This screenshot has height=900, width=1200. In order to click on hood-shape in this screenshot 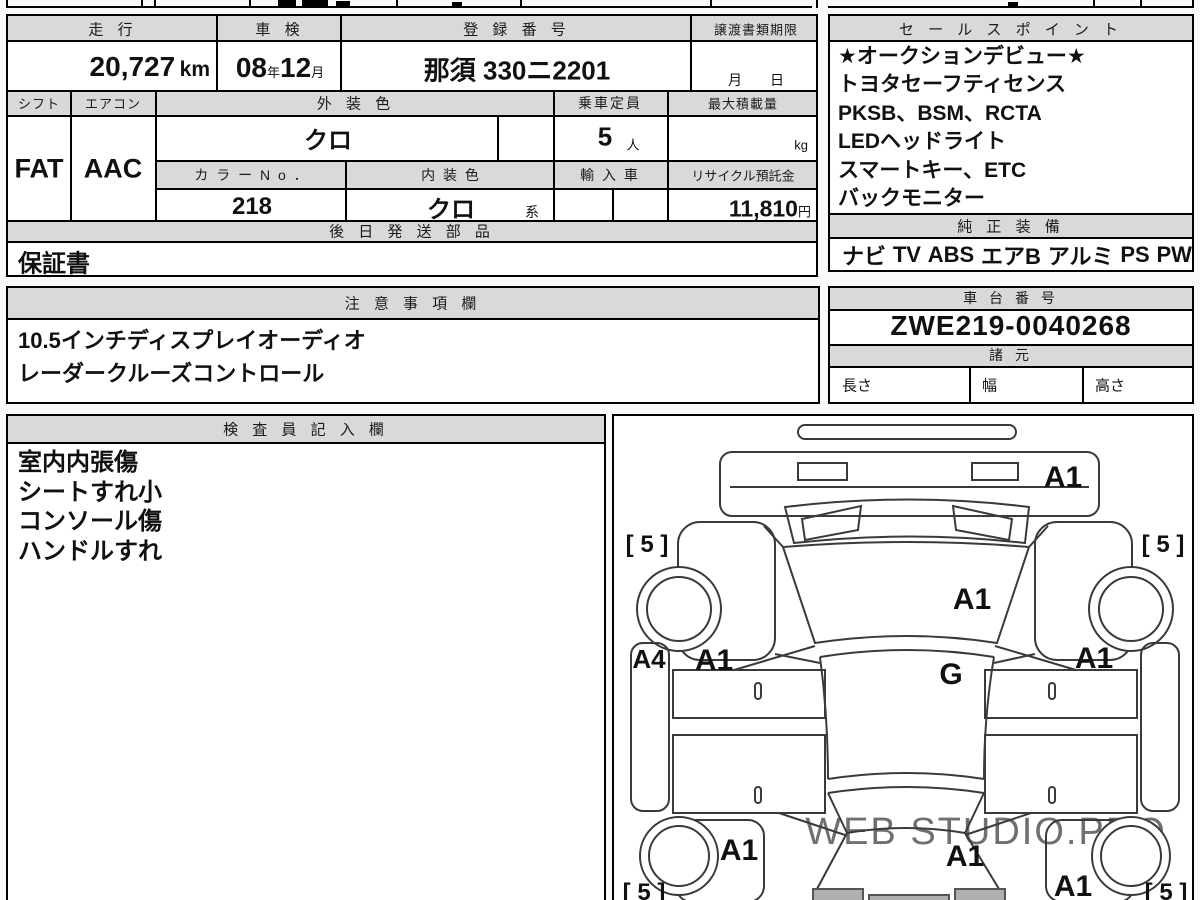, I will do `click(906, 593)`.